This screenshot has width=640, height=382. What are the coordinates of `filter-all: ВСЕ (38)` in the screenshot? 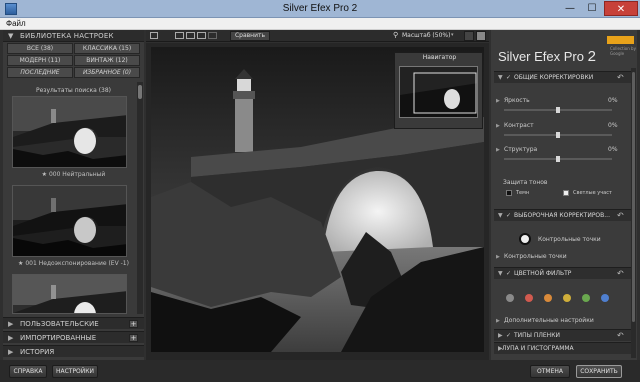 It's located at (40, 48).